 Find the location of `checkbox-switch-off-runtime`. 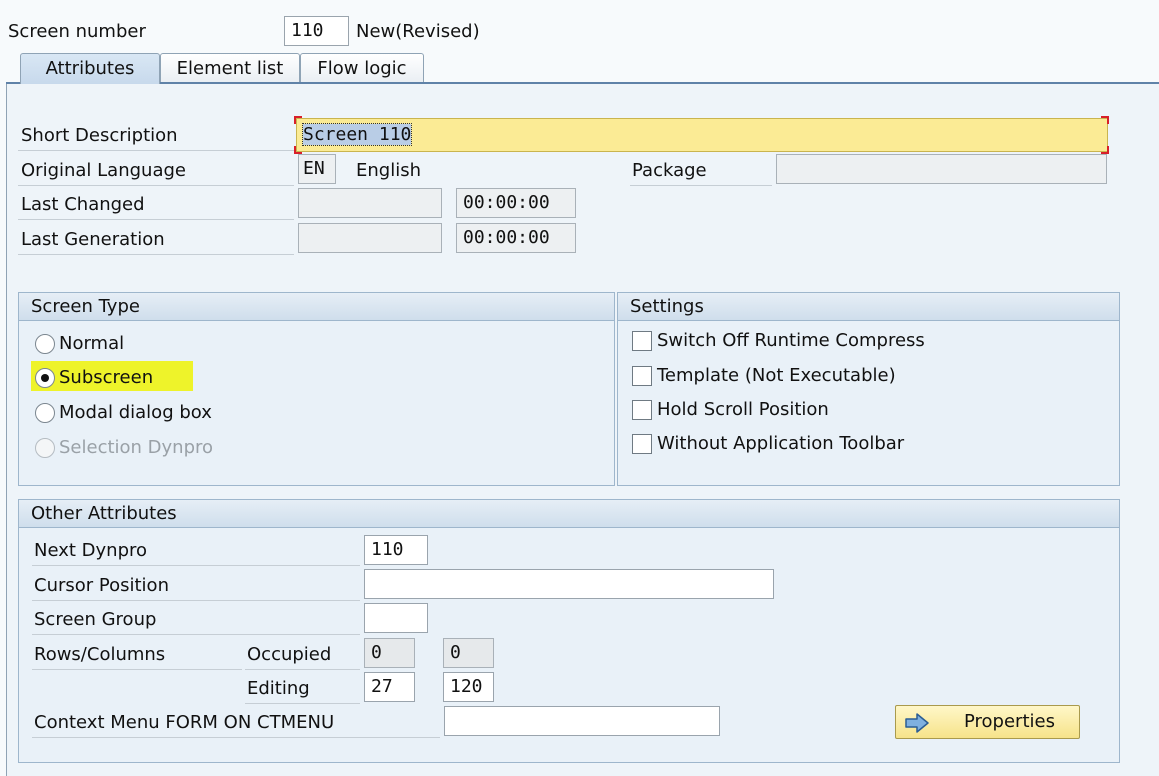

checkbox-switch-off-runtime is located at coordinates (642, 341).